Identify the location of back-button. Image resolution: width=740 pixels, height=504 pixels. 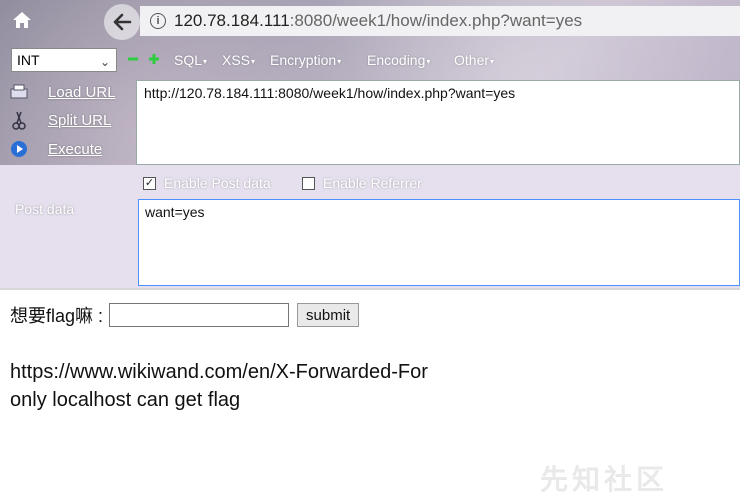
(122, 22).